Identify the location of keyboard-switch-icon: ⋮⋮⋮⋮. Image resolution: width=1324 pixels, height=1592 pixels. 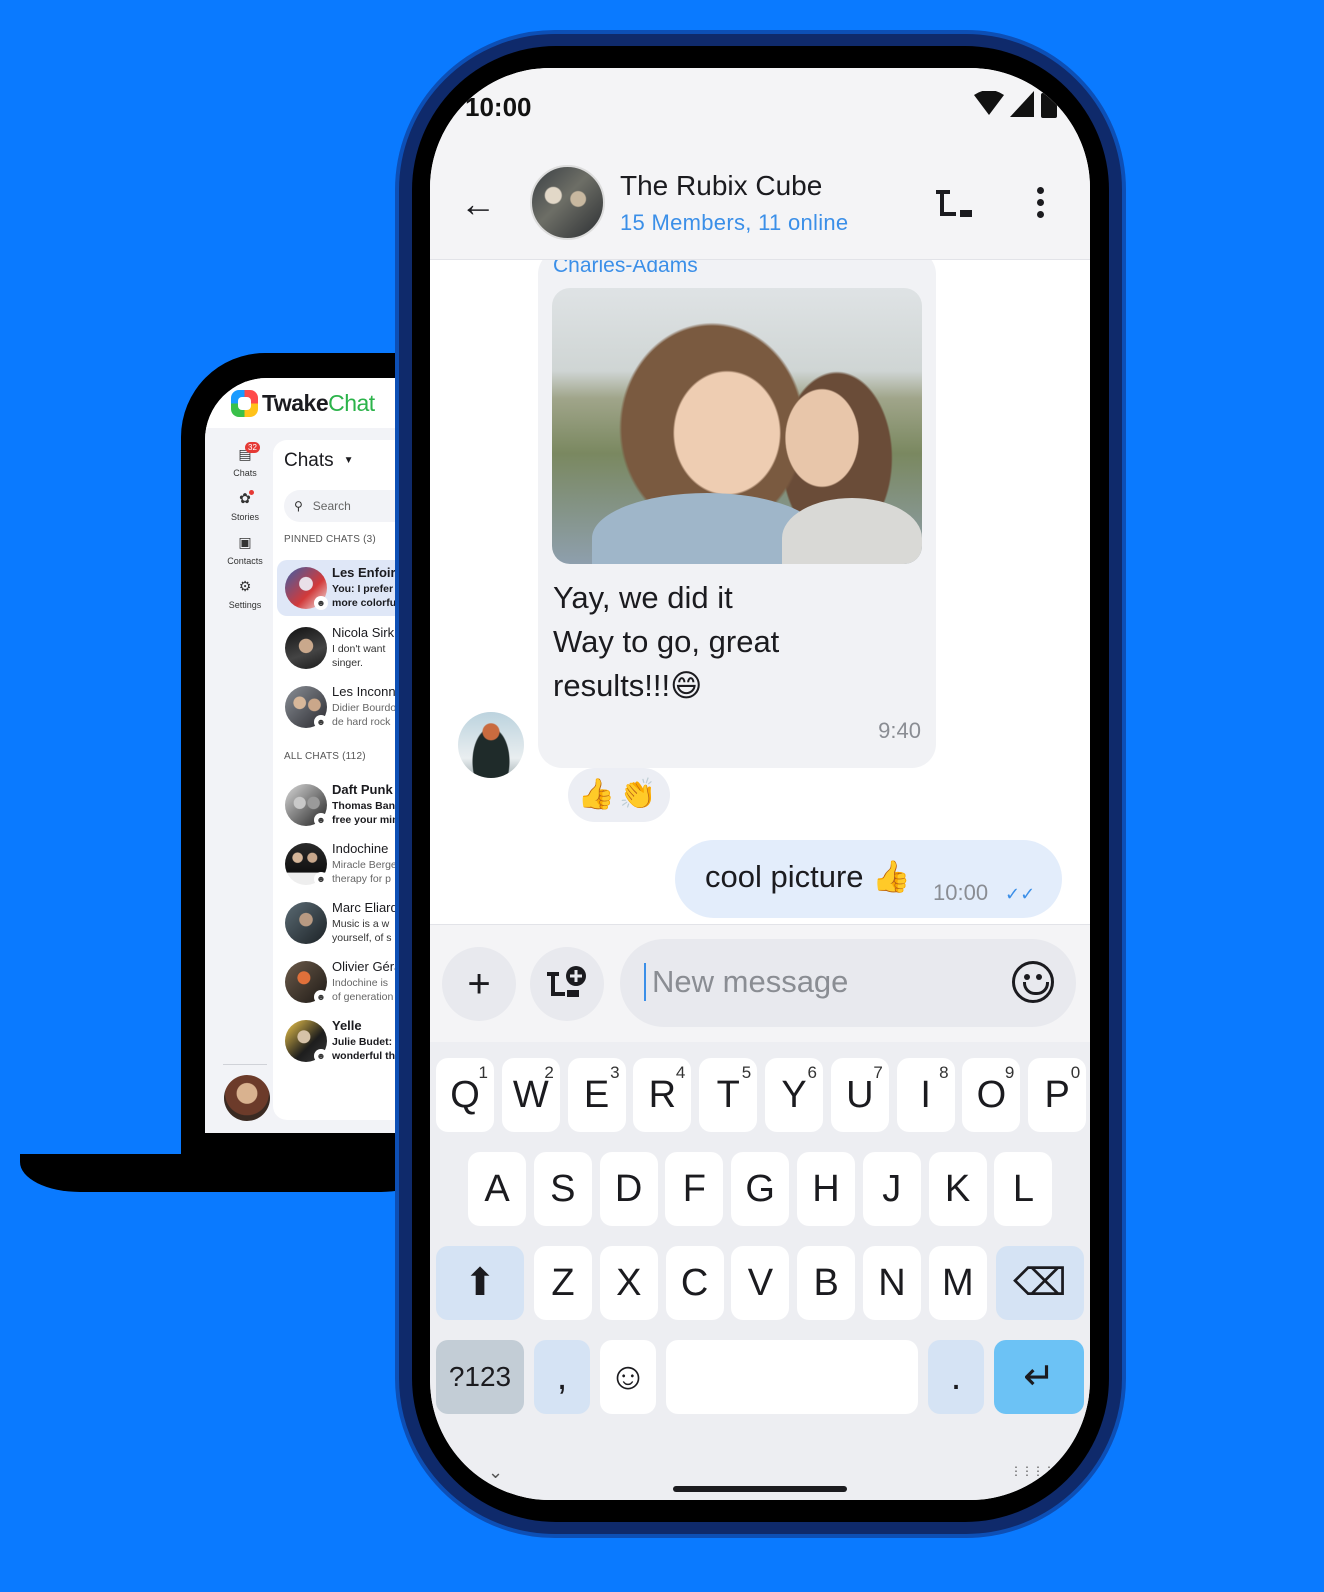
(1032, 1471).